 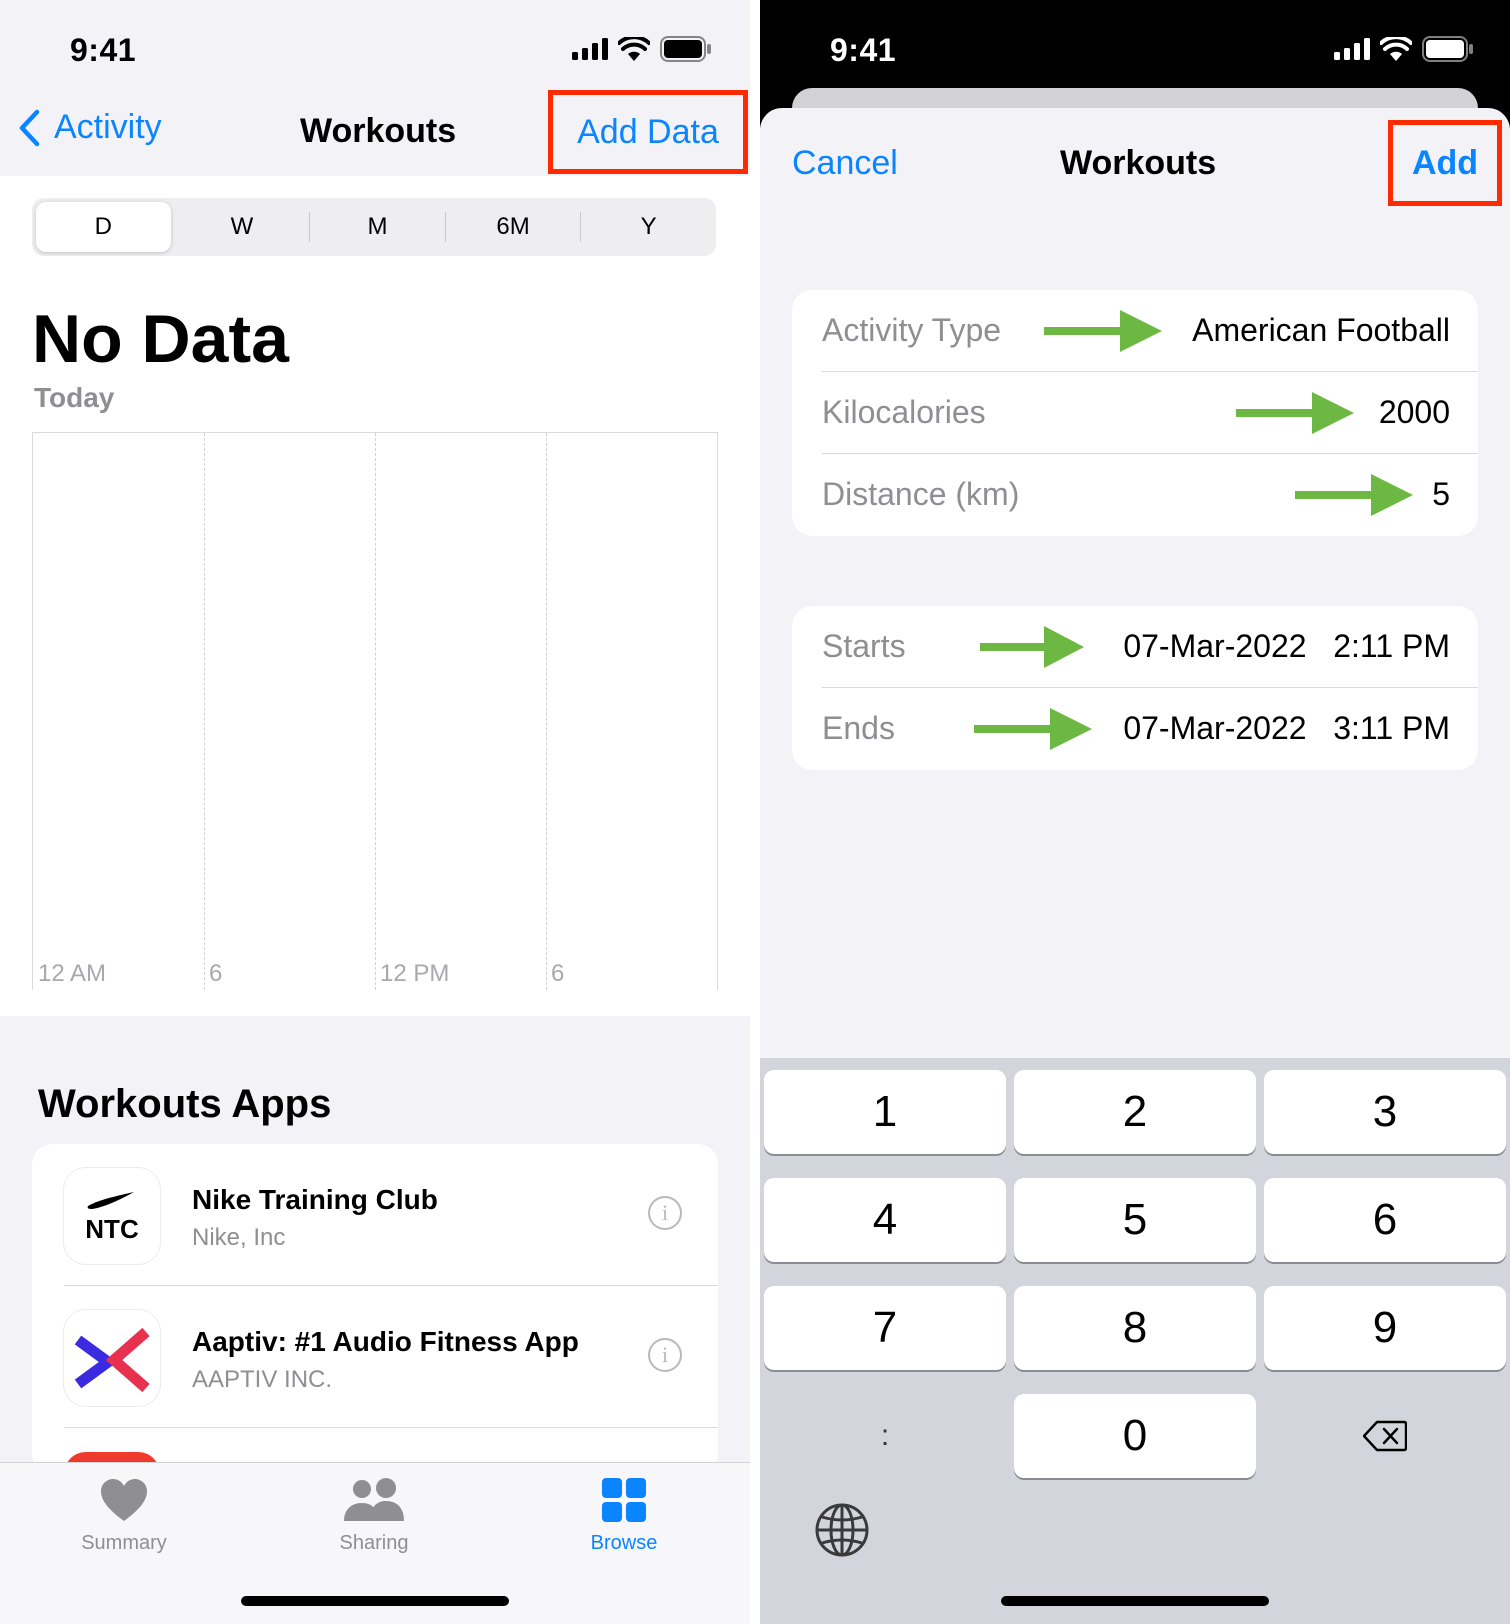 What do you see at coordinates (262, 1379) in the screenshot?
I see `app-developer: AAPTIV INC.` at bounding box center [262, 1379].